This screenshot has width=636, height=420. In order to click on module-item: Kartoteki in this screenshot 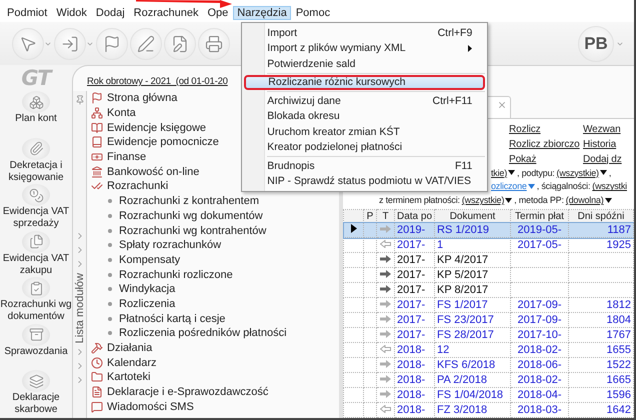, I will do `click(128, 377)`.